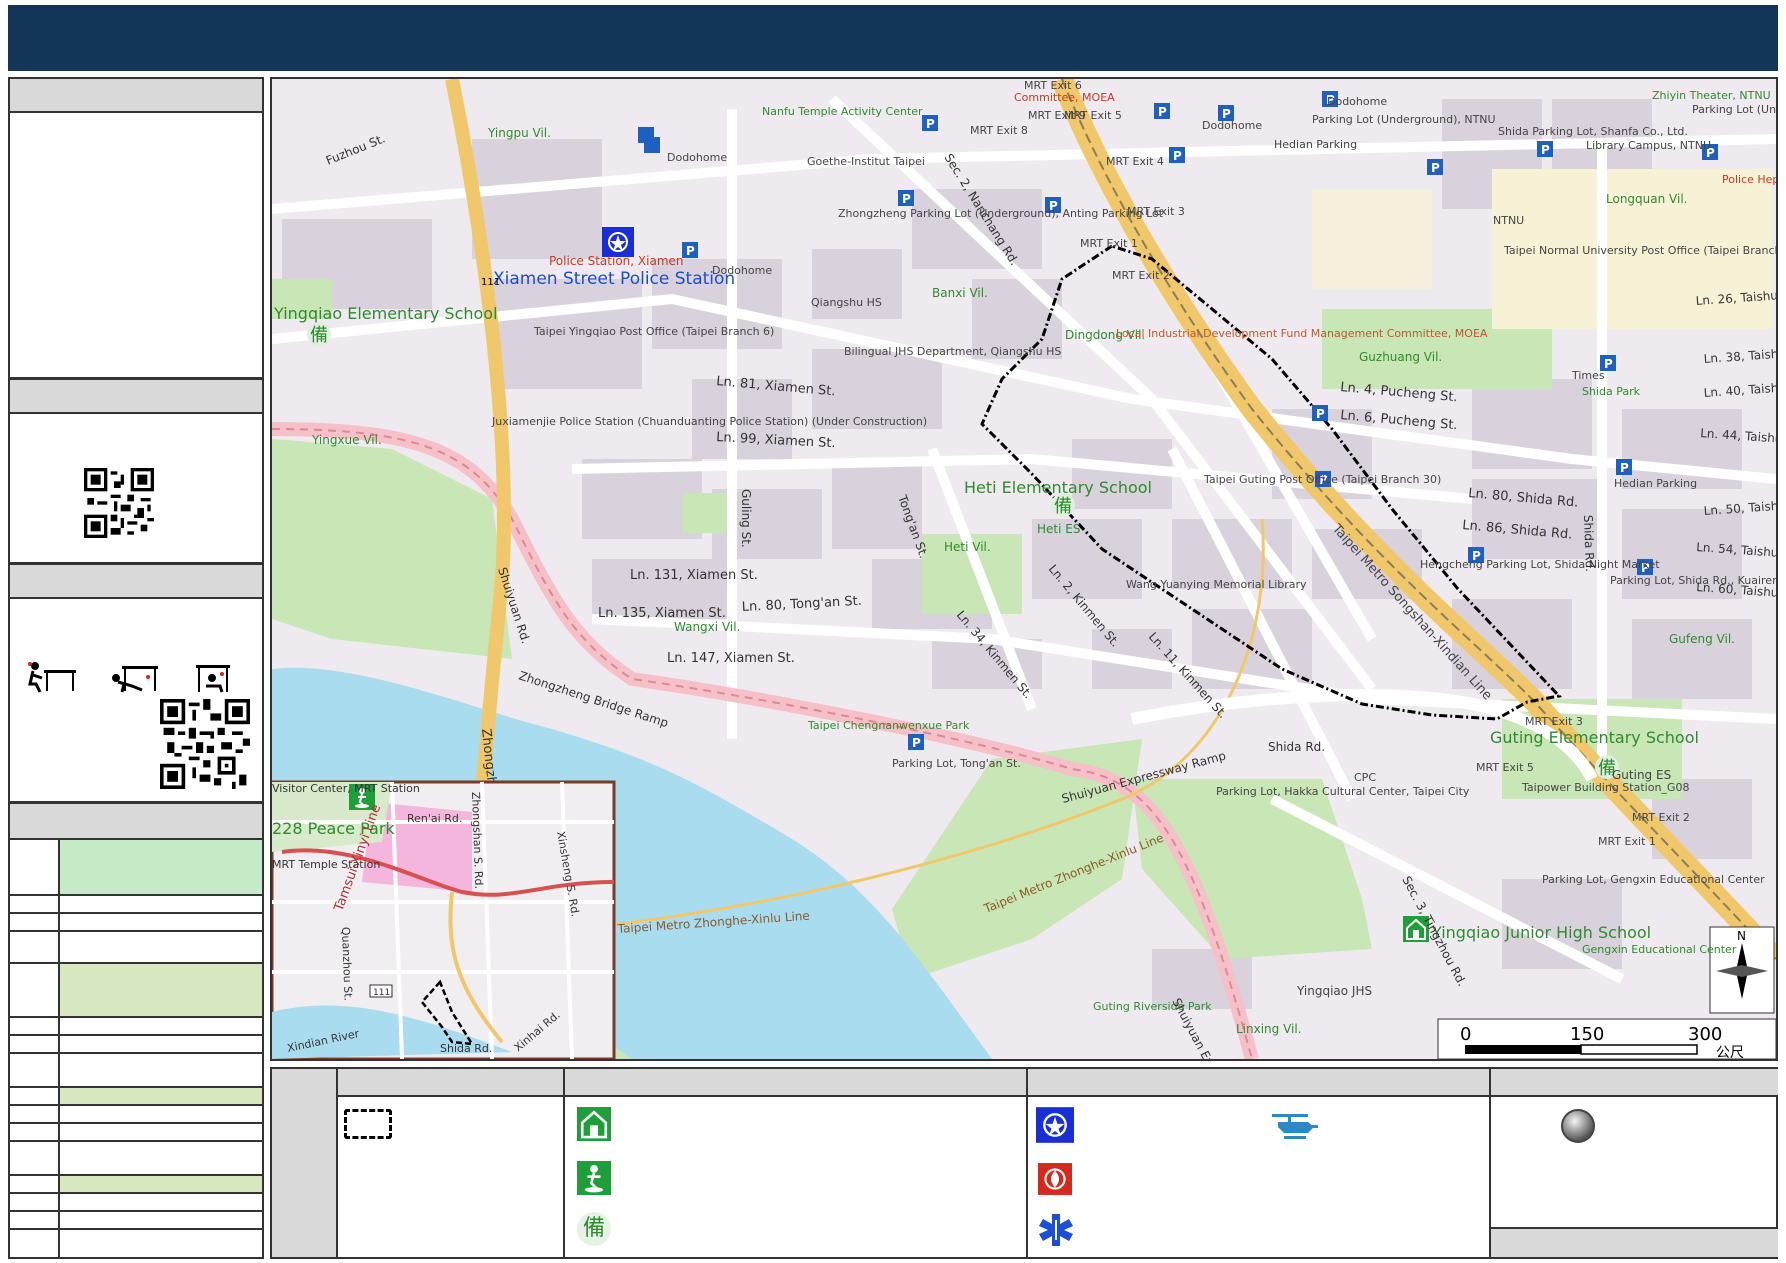 The height and width of the screenshot is (1263, 1786). Describe the element at coordinates (1156, 211) in the screenshot. I see `mrt-exit-label: MRT Exit 3` at that location.